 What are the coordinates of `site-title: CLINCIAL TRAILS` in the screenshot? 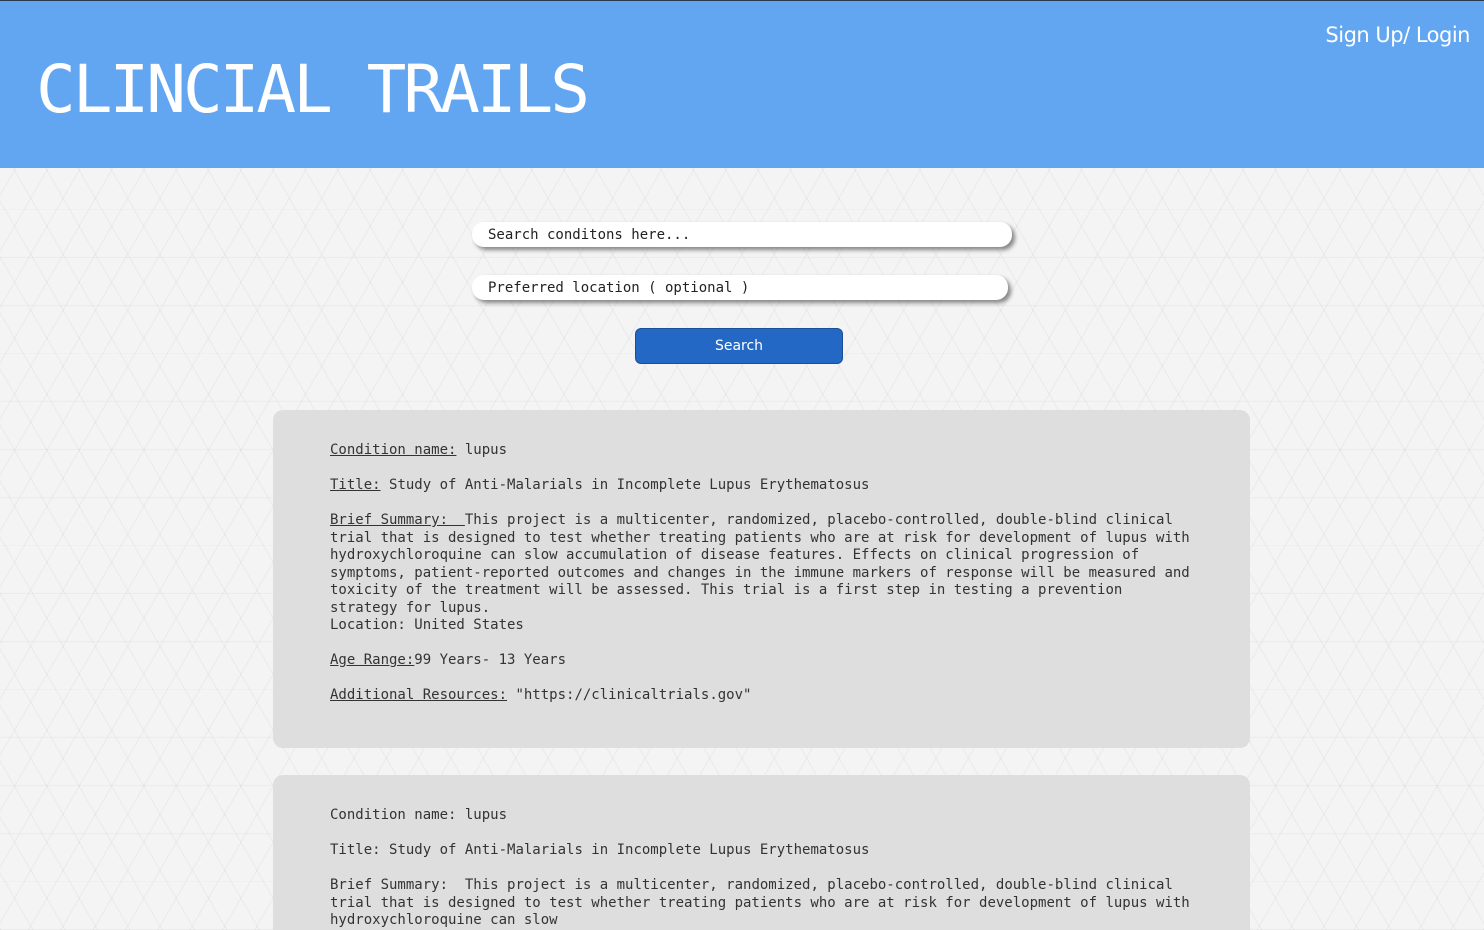 It's located at (313, 89).